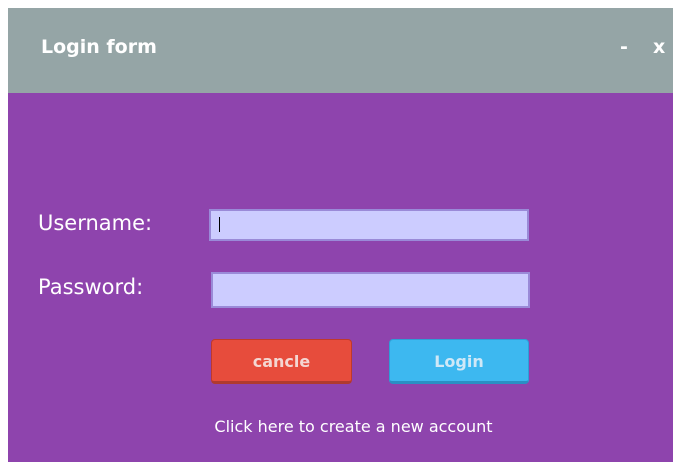 The image size is (673, 462). Describe the element at coordinates (91, 287) in the screenshot. I see `password-label: Password:` at that location.